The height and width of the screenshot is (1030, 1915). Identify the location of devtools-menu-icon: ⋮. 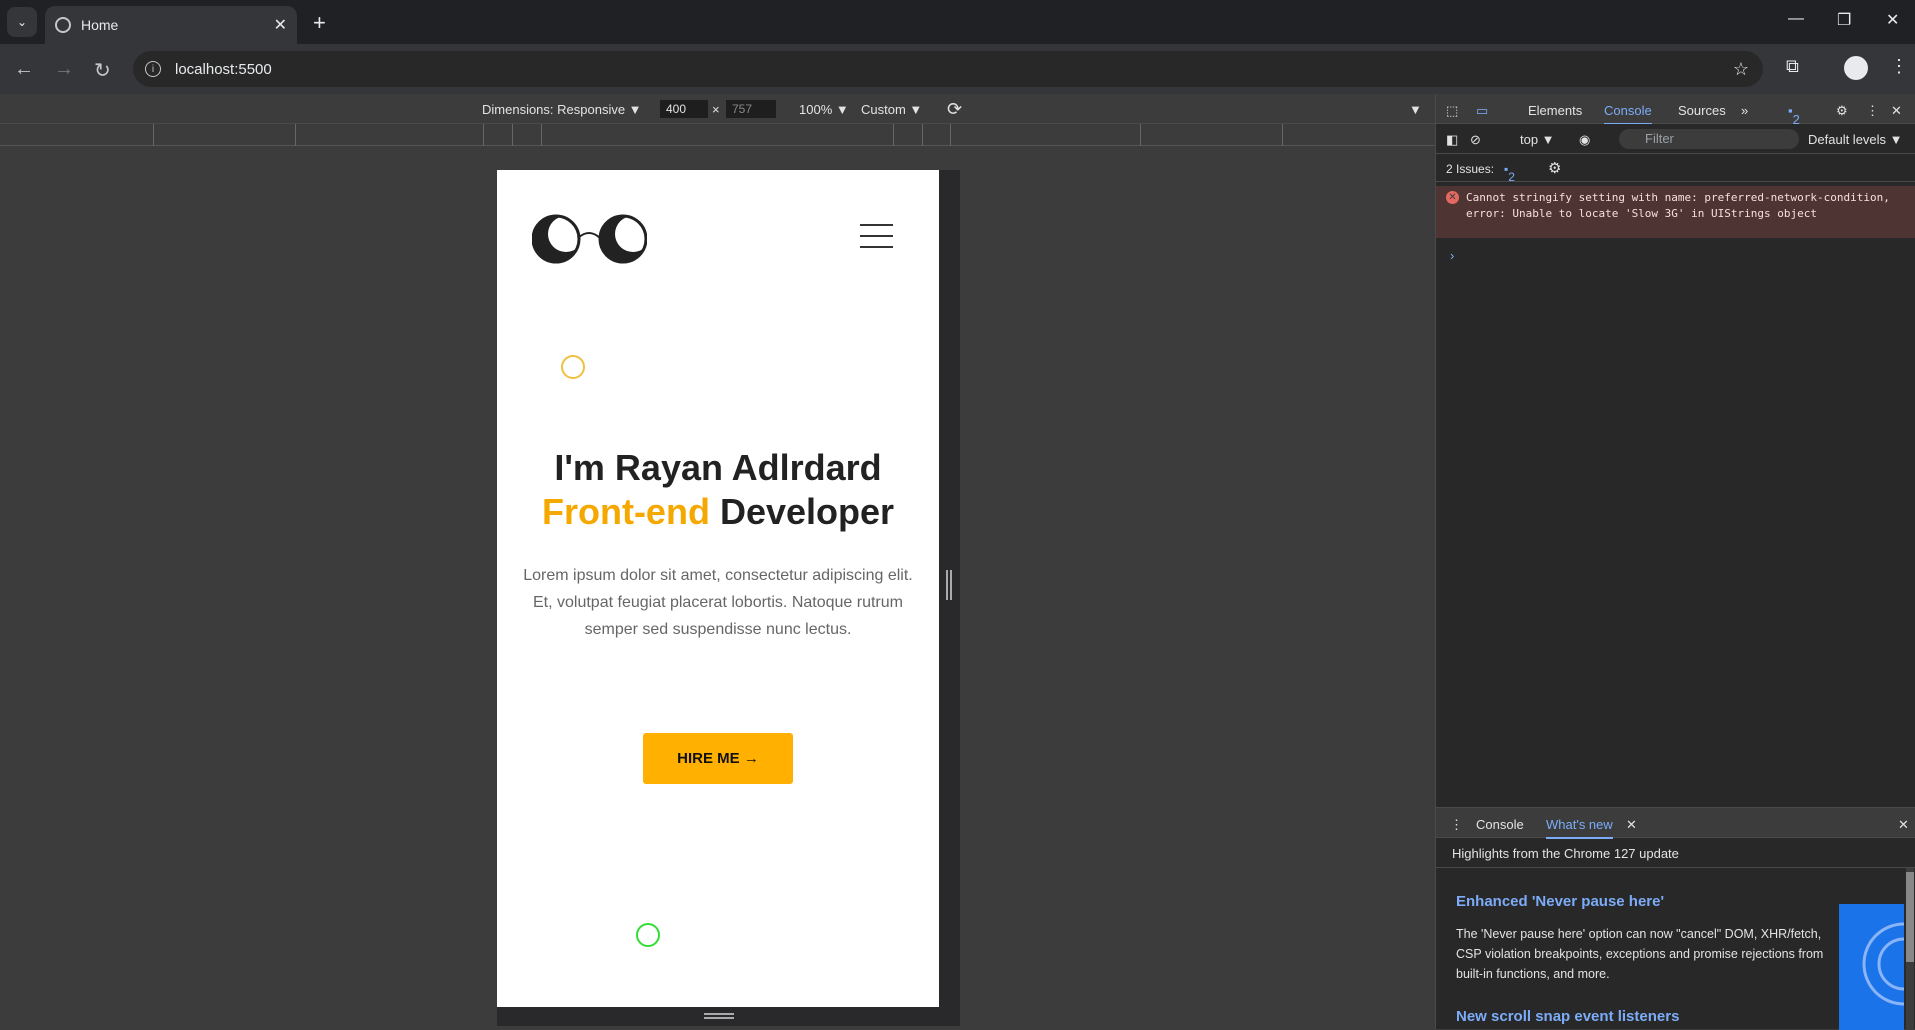
(1872, 111).